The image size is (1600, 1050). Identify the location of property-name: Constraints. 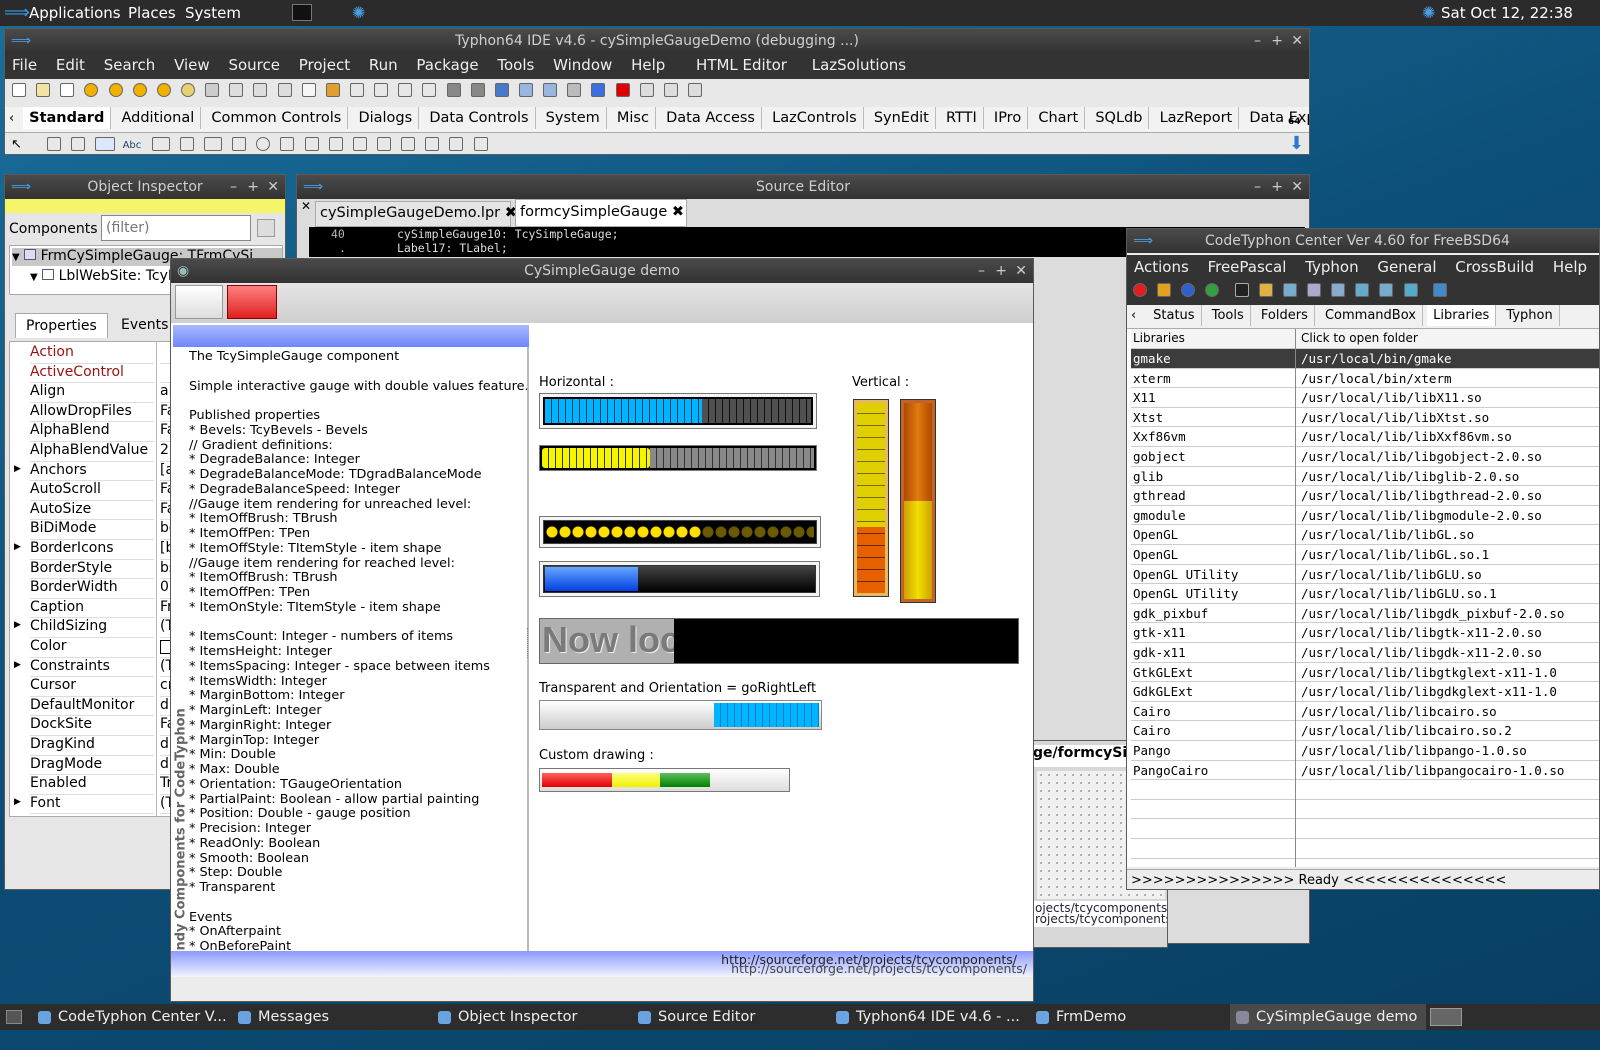
(92, 668).